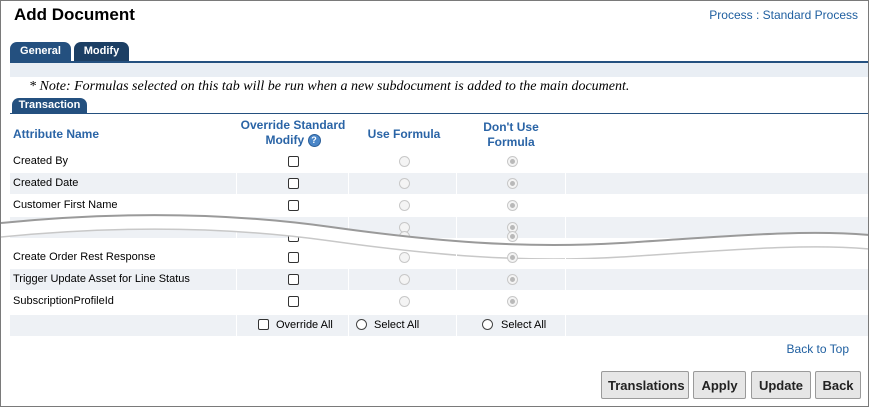 This screenshot has height=407, width=869. I want to click on override-all-checkbox, so click(263, 324).